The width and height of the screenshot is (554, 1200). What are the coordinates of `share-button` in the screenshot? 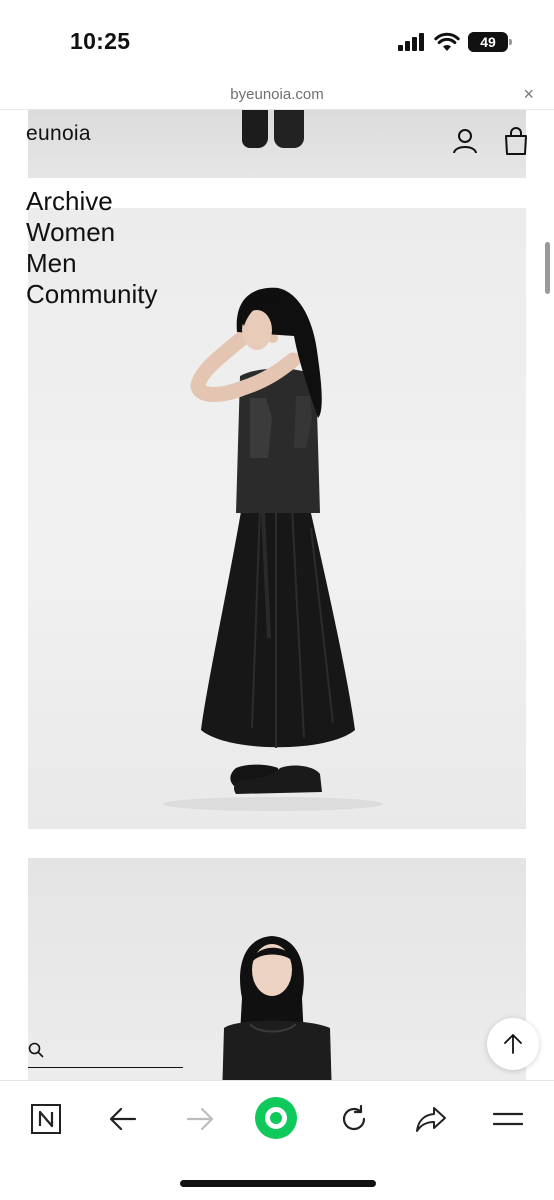 It's located at (431, 1119).